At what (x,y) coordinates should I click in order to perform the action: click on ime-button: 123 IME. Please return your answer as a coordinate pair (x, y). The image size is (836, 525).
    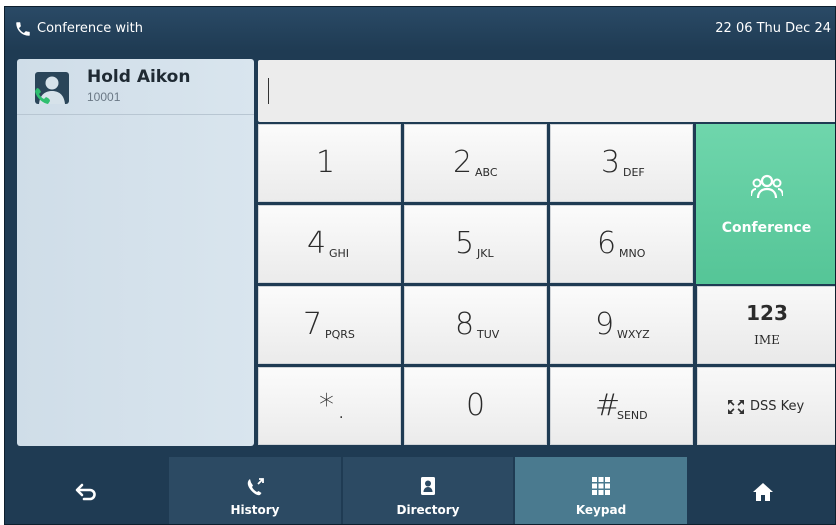
    Looking at the image, I should click on (766, 325).